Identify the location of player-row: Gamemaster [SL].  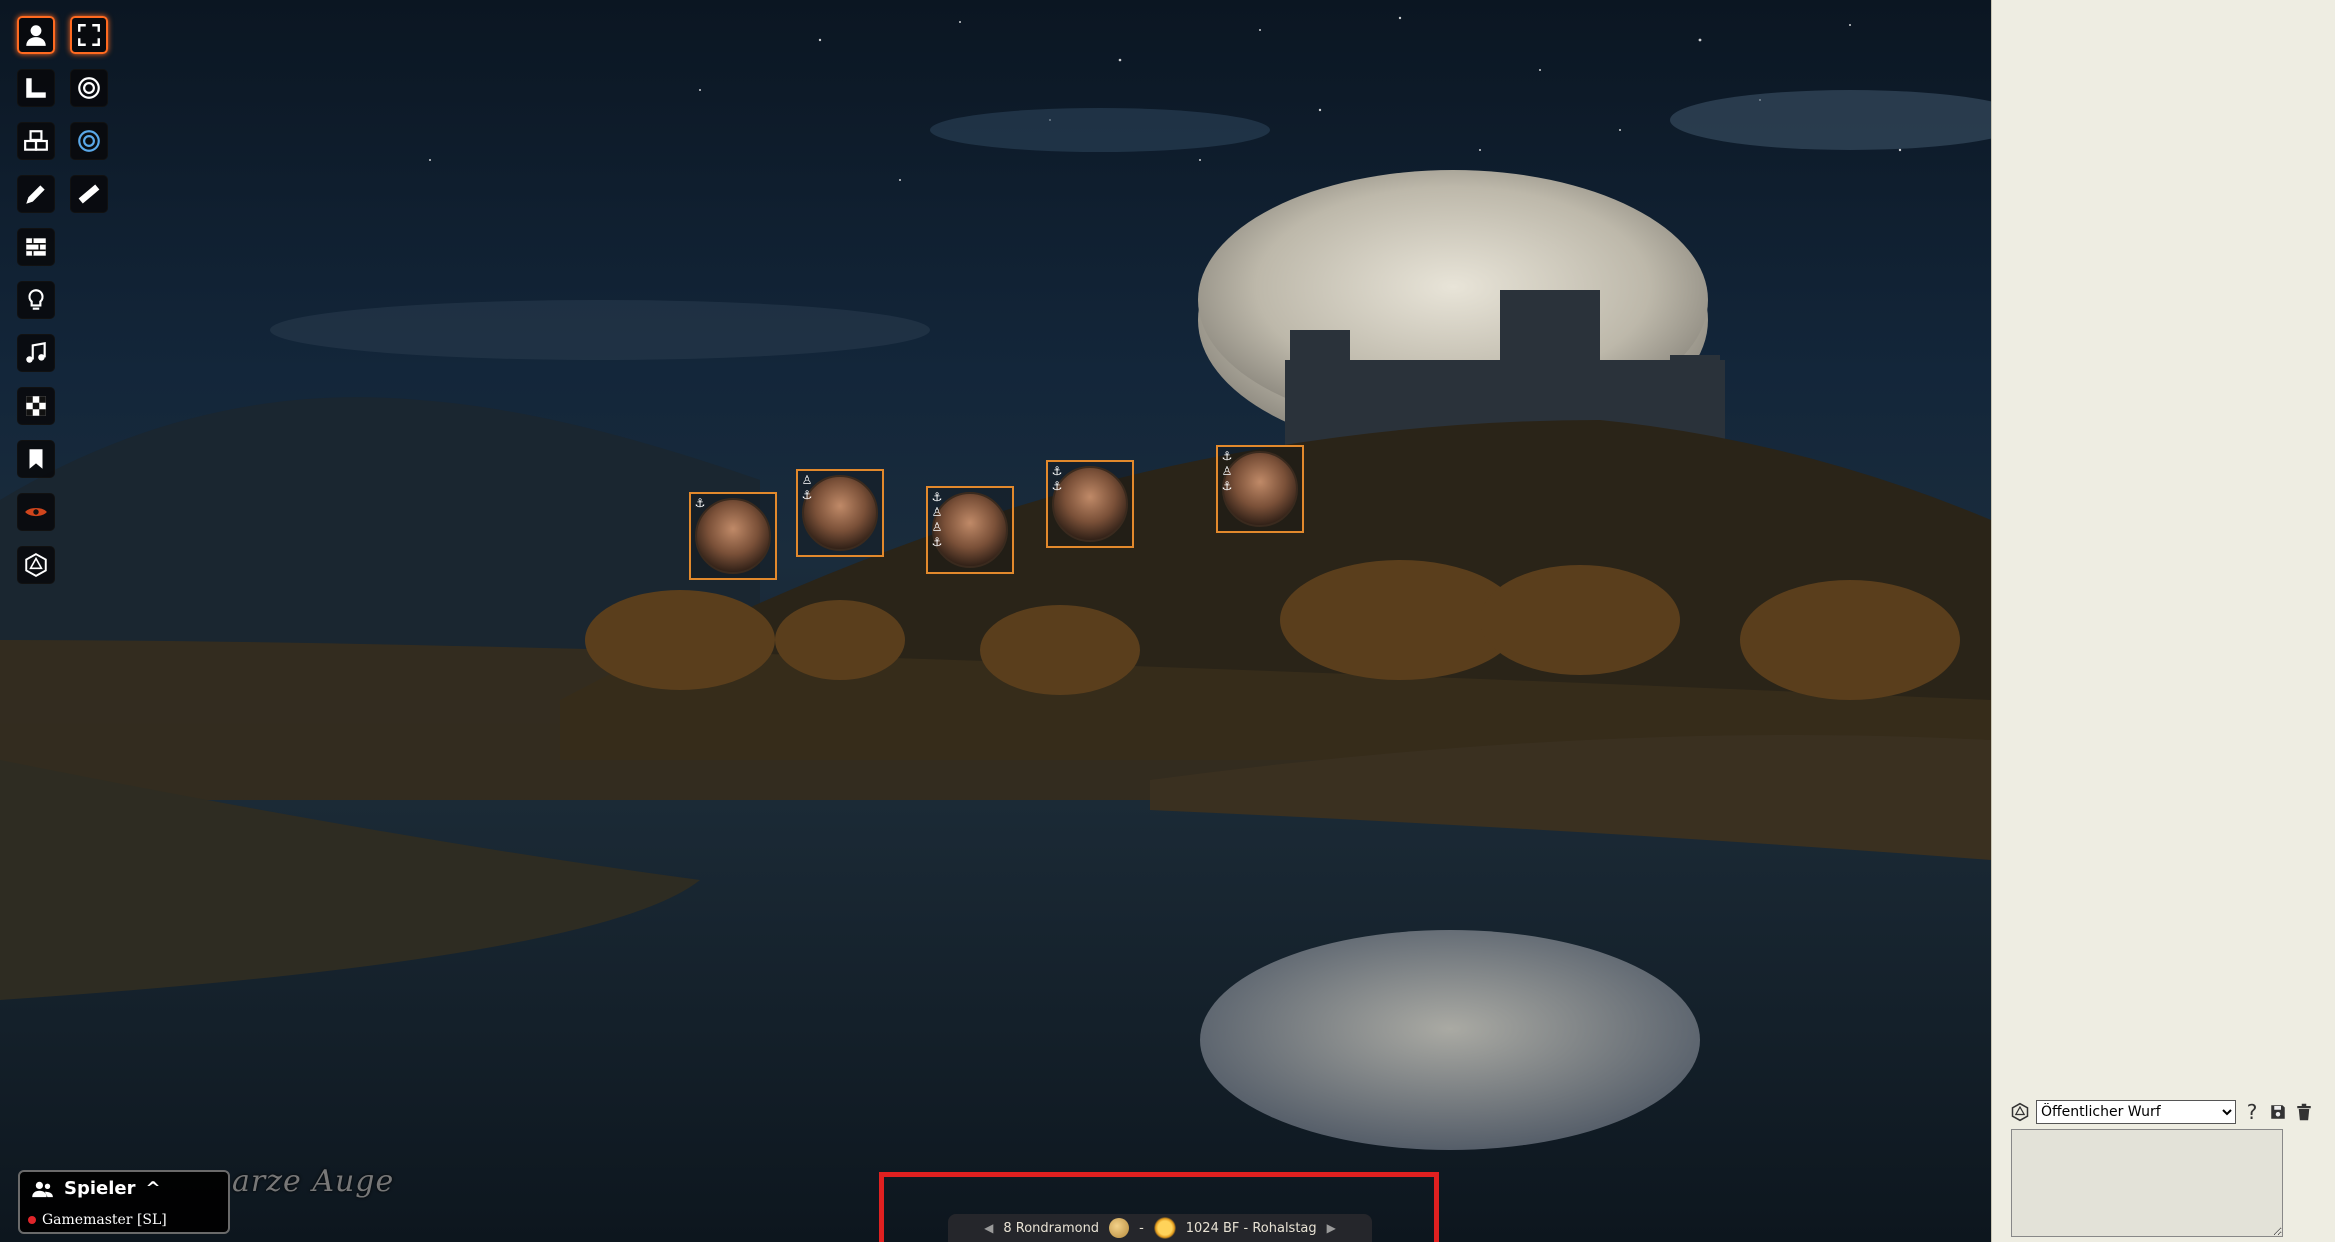
(97, 1220).